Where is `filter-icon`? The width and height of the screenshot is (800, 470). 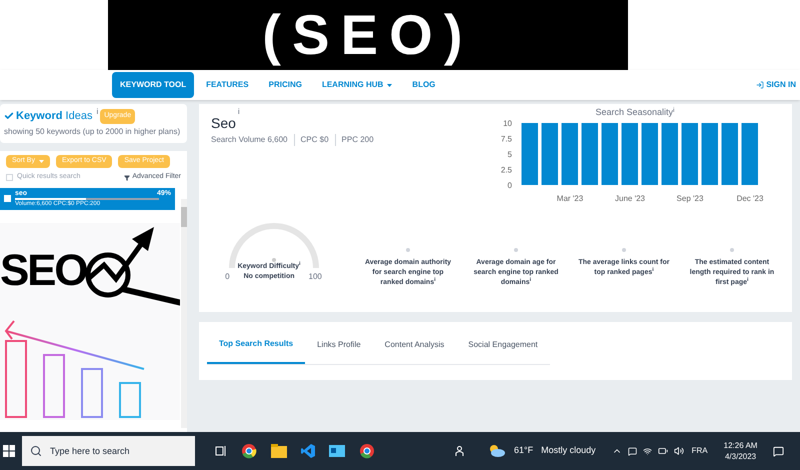 filter-icon is located at coordinates (127, 177).